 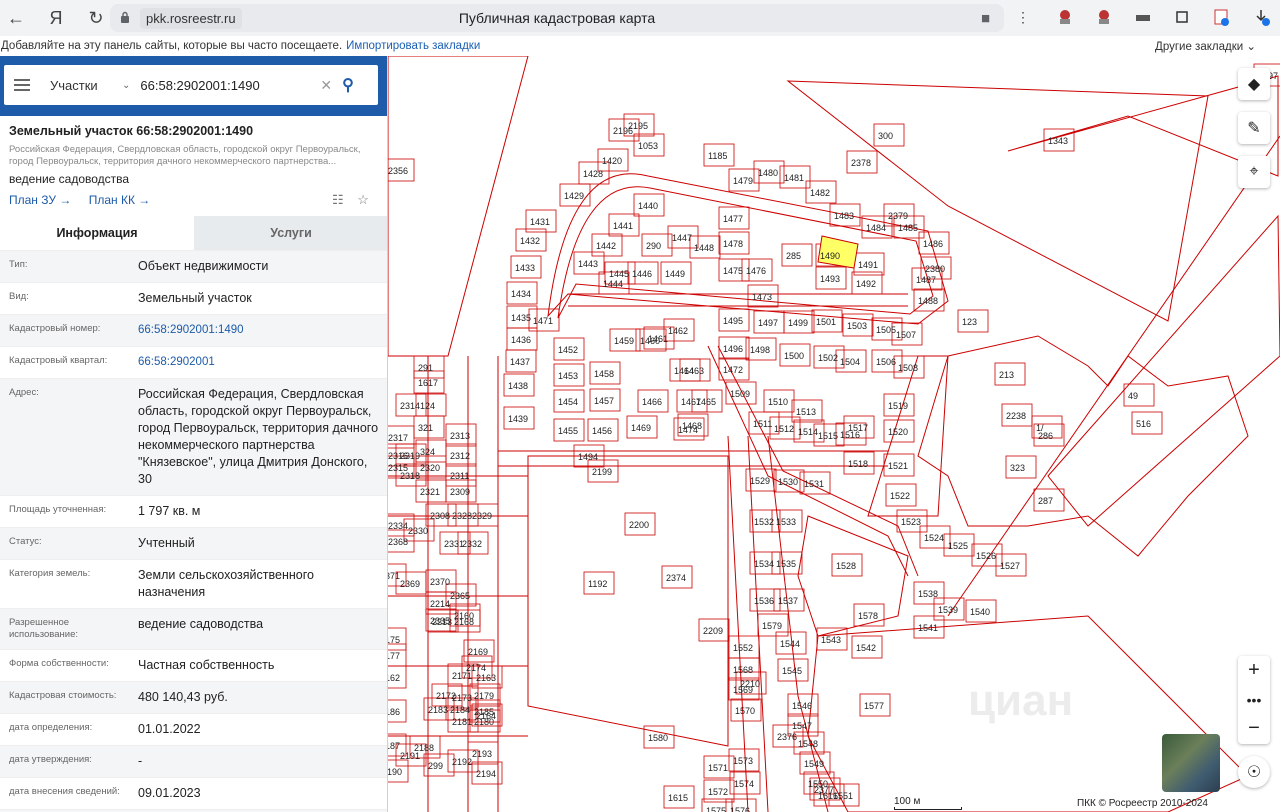 I want to click on parcel-label: 1479, so click(x=743, y=181).